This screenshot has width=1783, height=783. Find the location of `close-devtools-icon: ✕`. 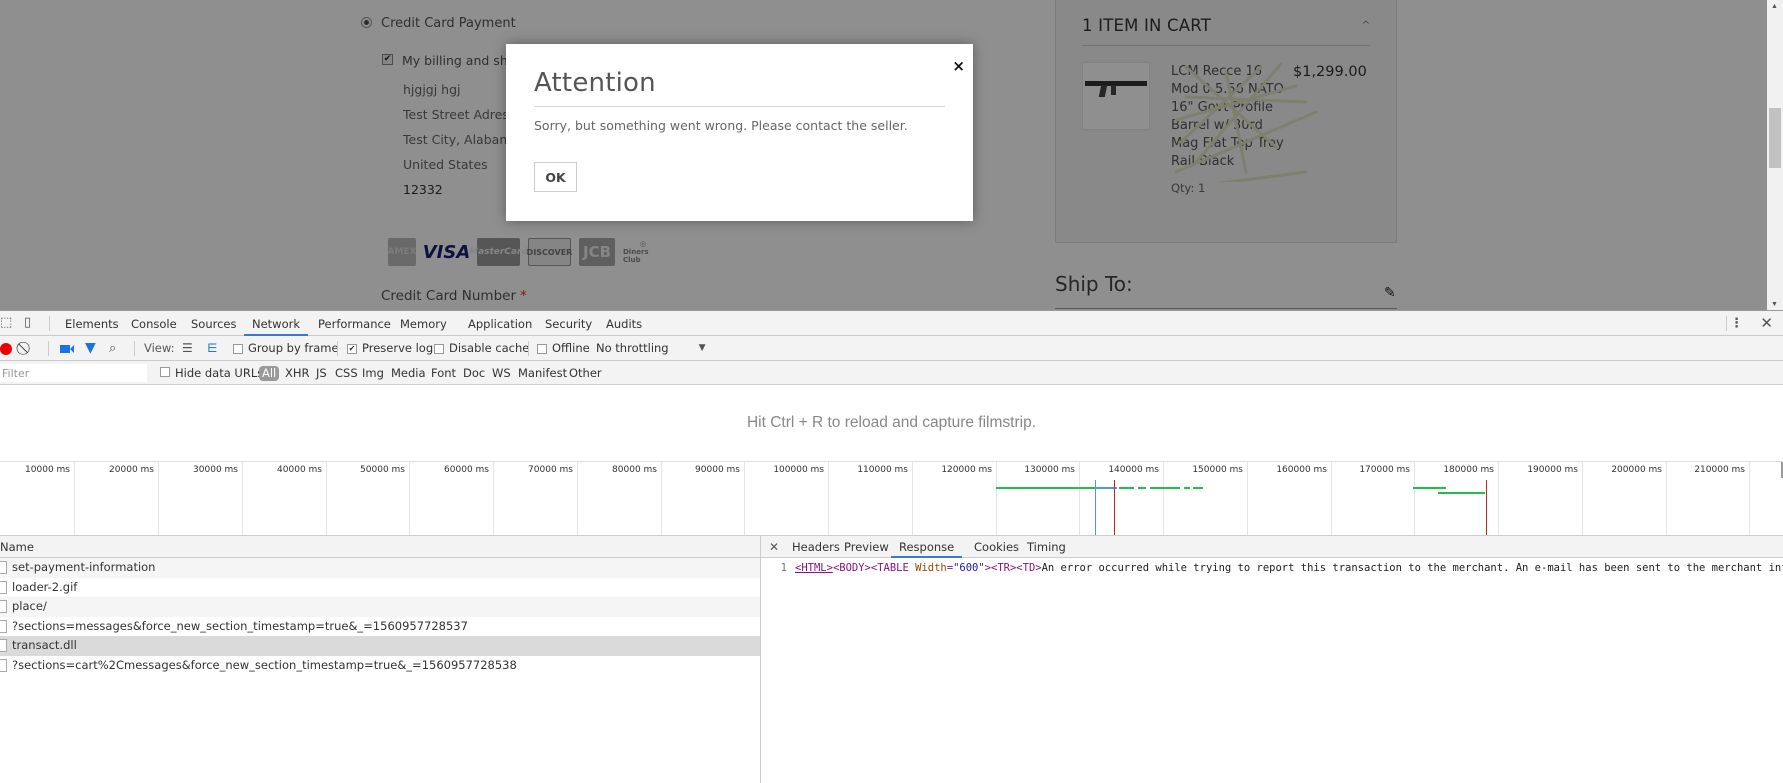

close-devtools-icon: ✕ is located at coordinates (1766, 323).